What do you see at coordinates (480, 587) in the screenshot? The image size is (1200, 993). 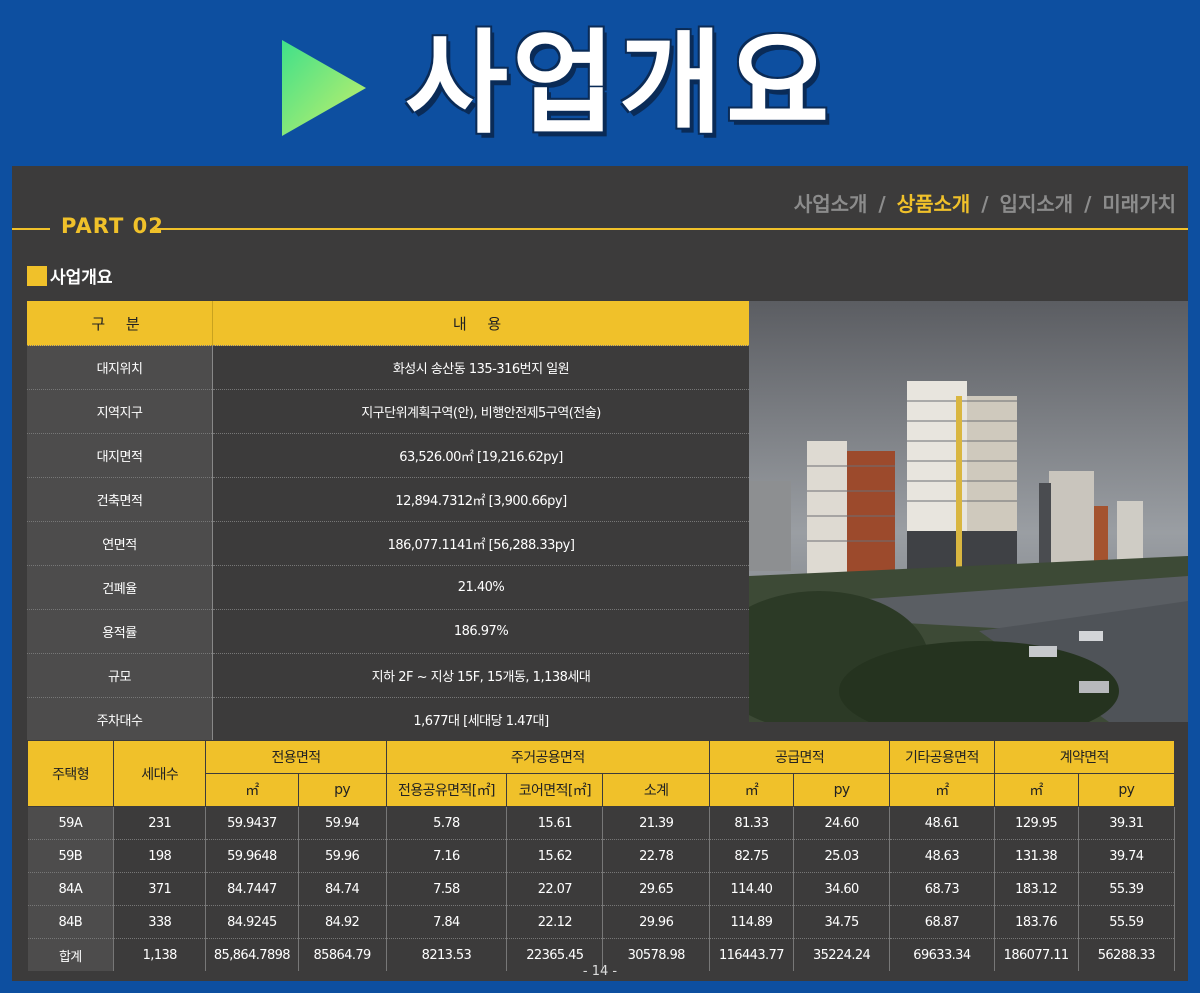 I see `overview-value: 21.40%` at bounding box center [480, 587].